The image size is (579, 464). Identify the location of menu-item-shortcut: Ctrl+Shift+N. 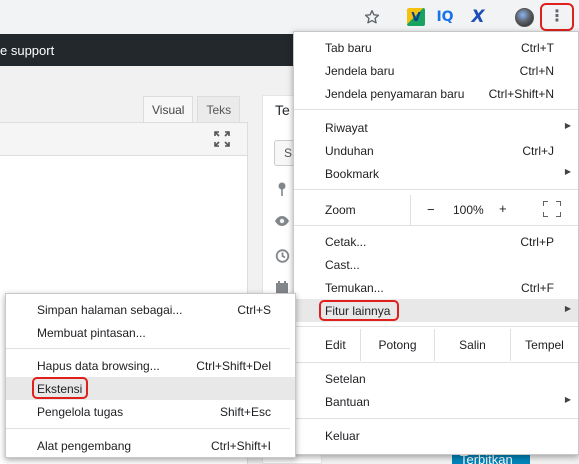
(521, 94).